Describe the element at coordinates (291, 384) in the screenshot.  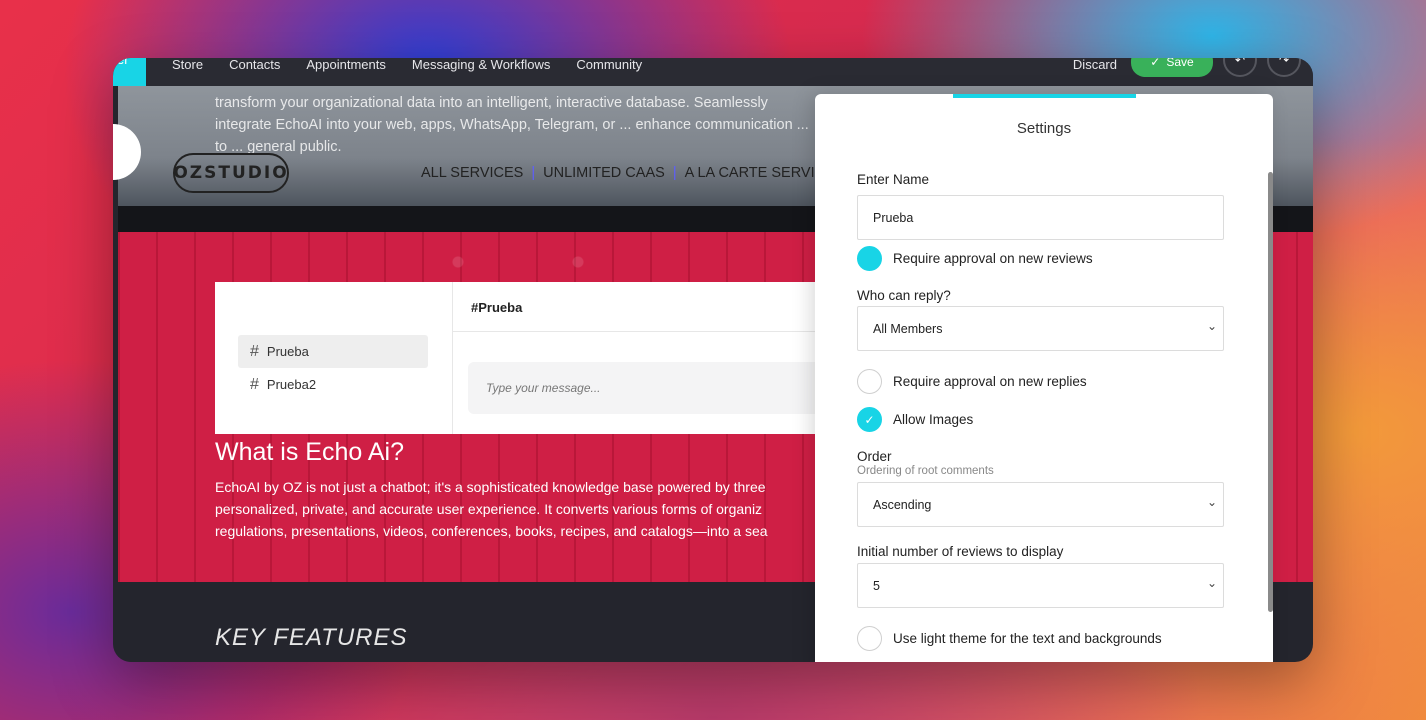
I see `channel-label: Prueba2` at that location.